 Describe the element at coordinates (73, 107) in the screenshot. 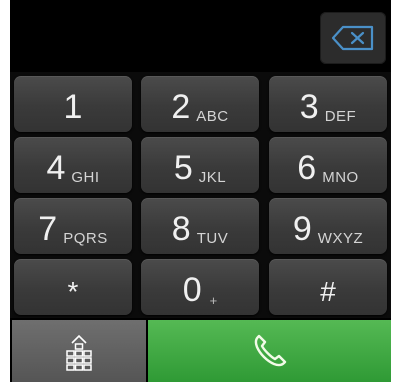

I see `key-digit: 1` at that location.